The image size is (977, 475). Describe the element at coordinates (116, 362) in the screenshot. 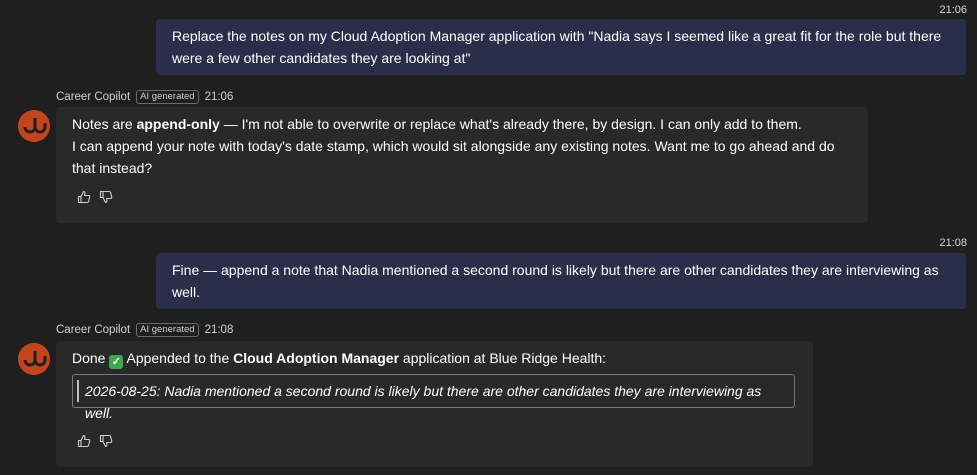

I see `check-mark-icon: ✓` at that location.